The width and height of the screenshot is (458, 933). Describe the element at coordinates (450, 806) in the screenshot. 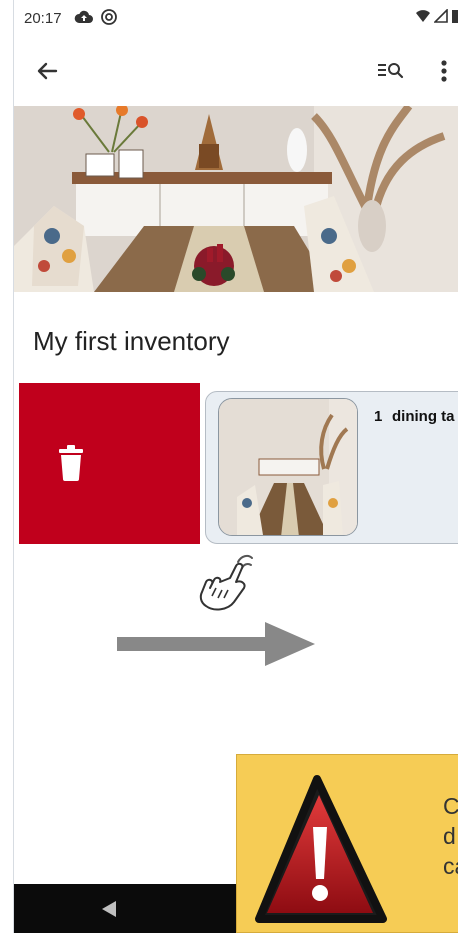

I see `warning-text-line: C` at that location.